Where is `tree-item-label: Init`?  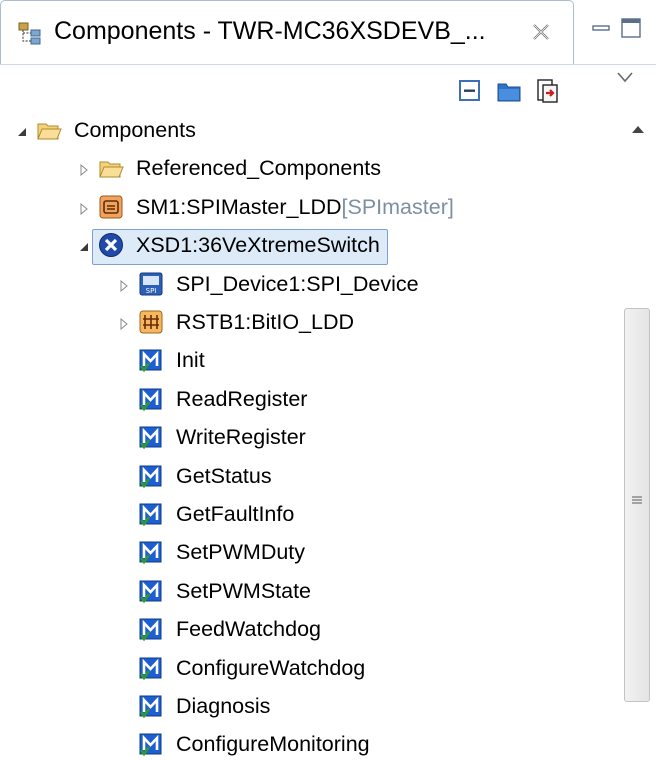
tree-item-label: Init is located at coordinates (190, 360).